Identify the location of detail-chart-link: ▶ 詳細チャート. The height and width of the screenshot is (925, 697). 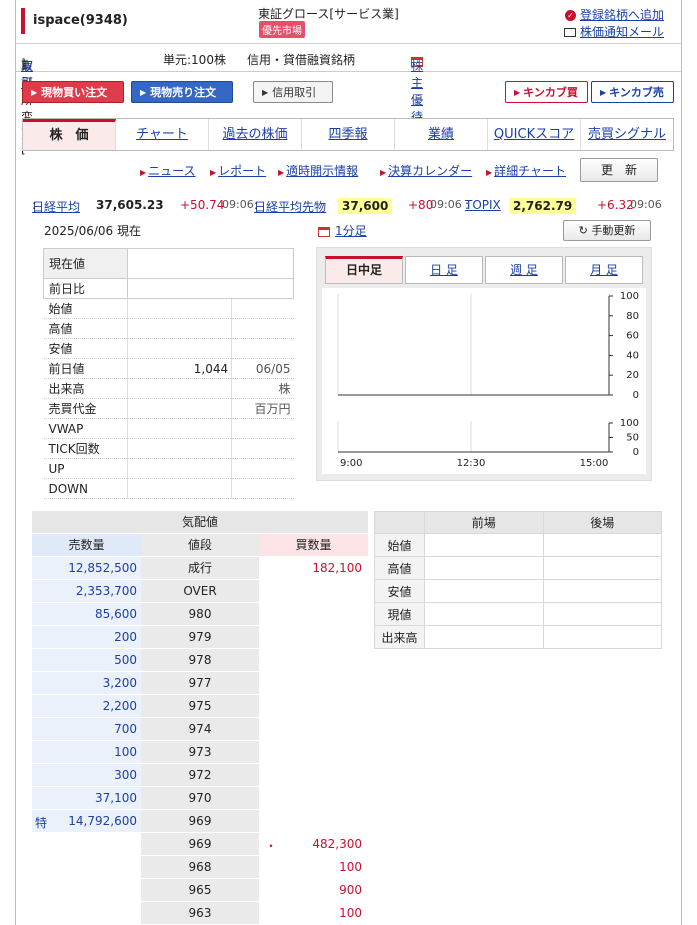
(526, 170).